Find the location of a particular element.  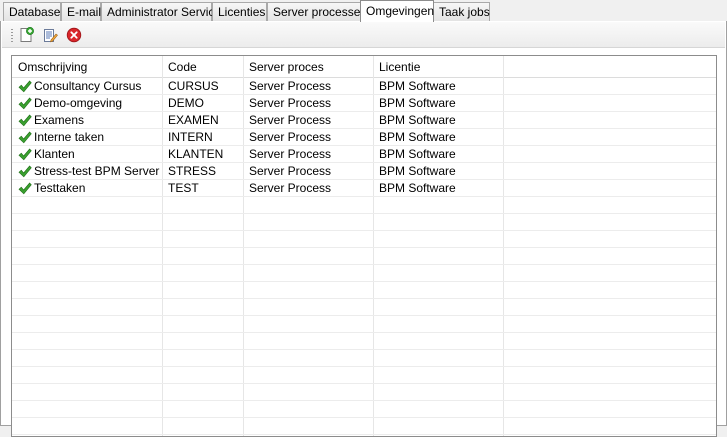

tab-database: Database is located at coordinates (32, 11).